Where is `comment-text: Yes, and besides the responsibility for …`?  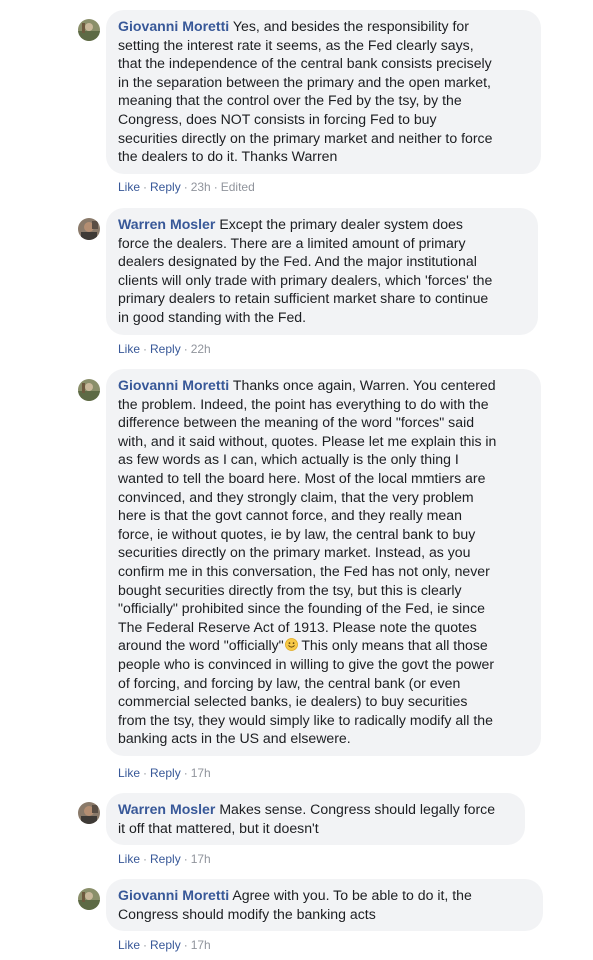 comment-text: Yes, and besides the responsibility for … is located at coordinates (305, 91).